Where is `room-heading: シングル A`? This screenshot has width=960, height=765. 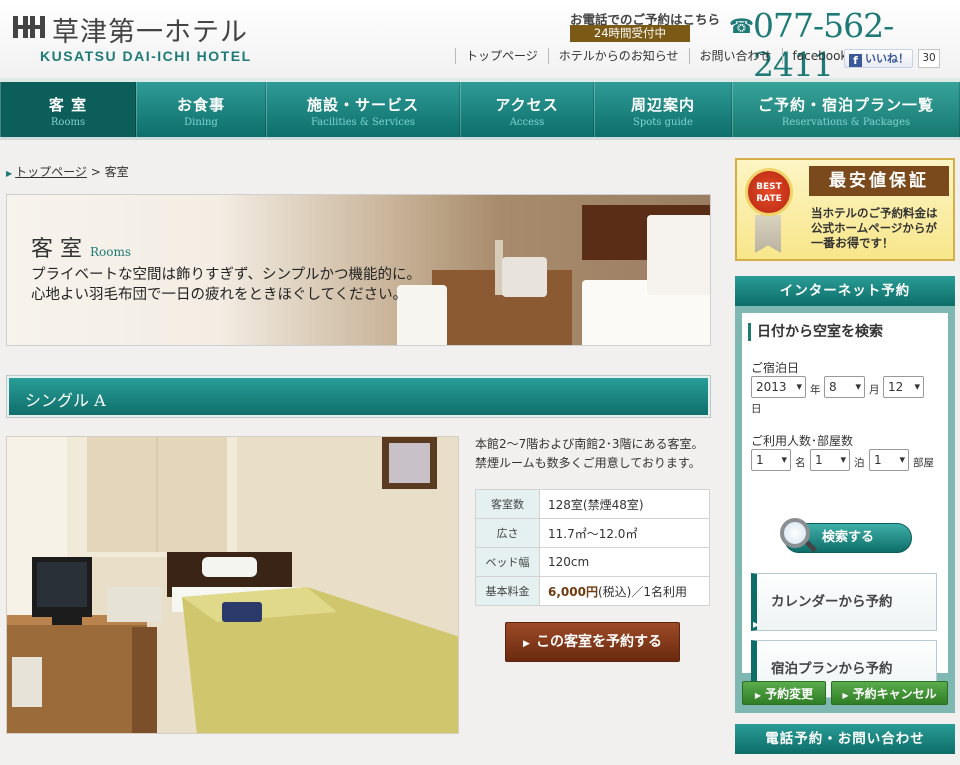 room-heading: シングル A is located at coordinates (358, 396).